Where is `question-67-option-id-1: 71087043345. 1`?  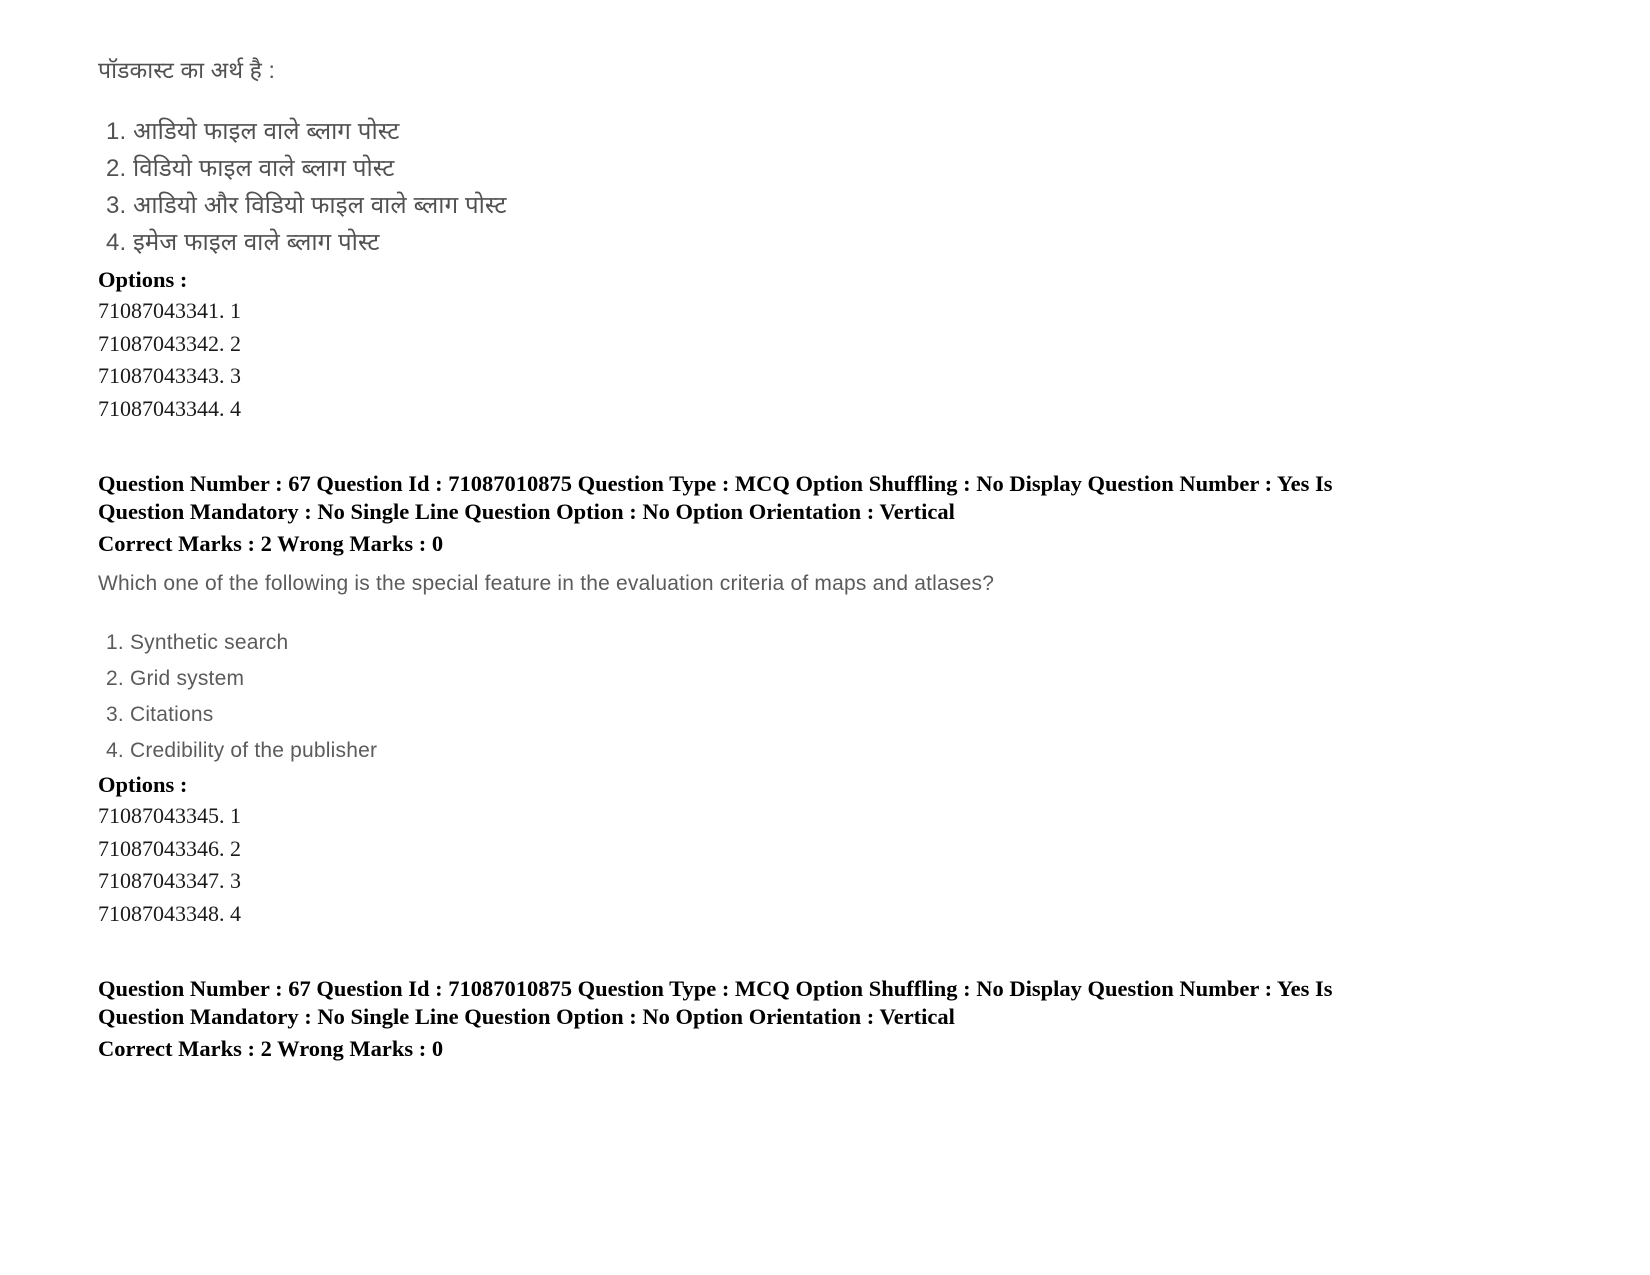 question-67-option-id-1: 71087043345. 1 is located at coordinates (169, 815).